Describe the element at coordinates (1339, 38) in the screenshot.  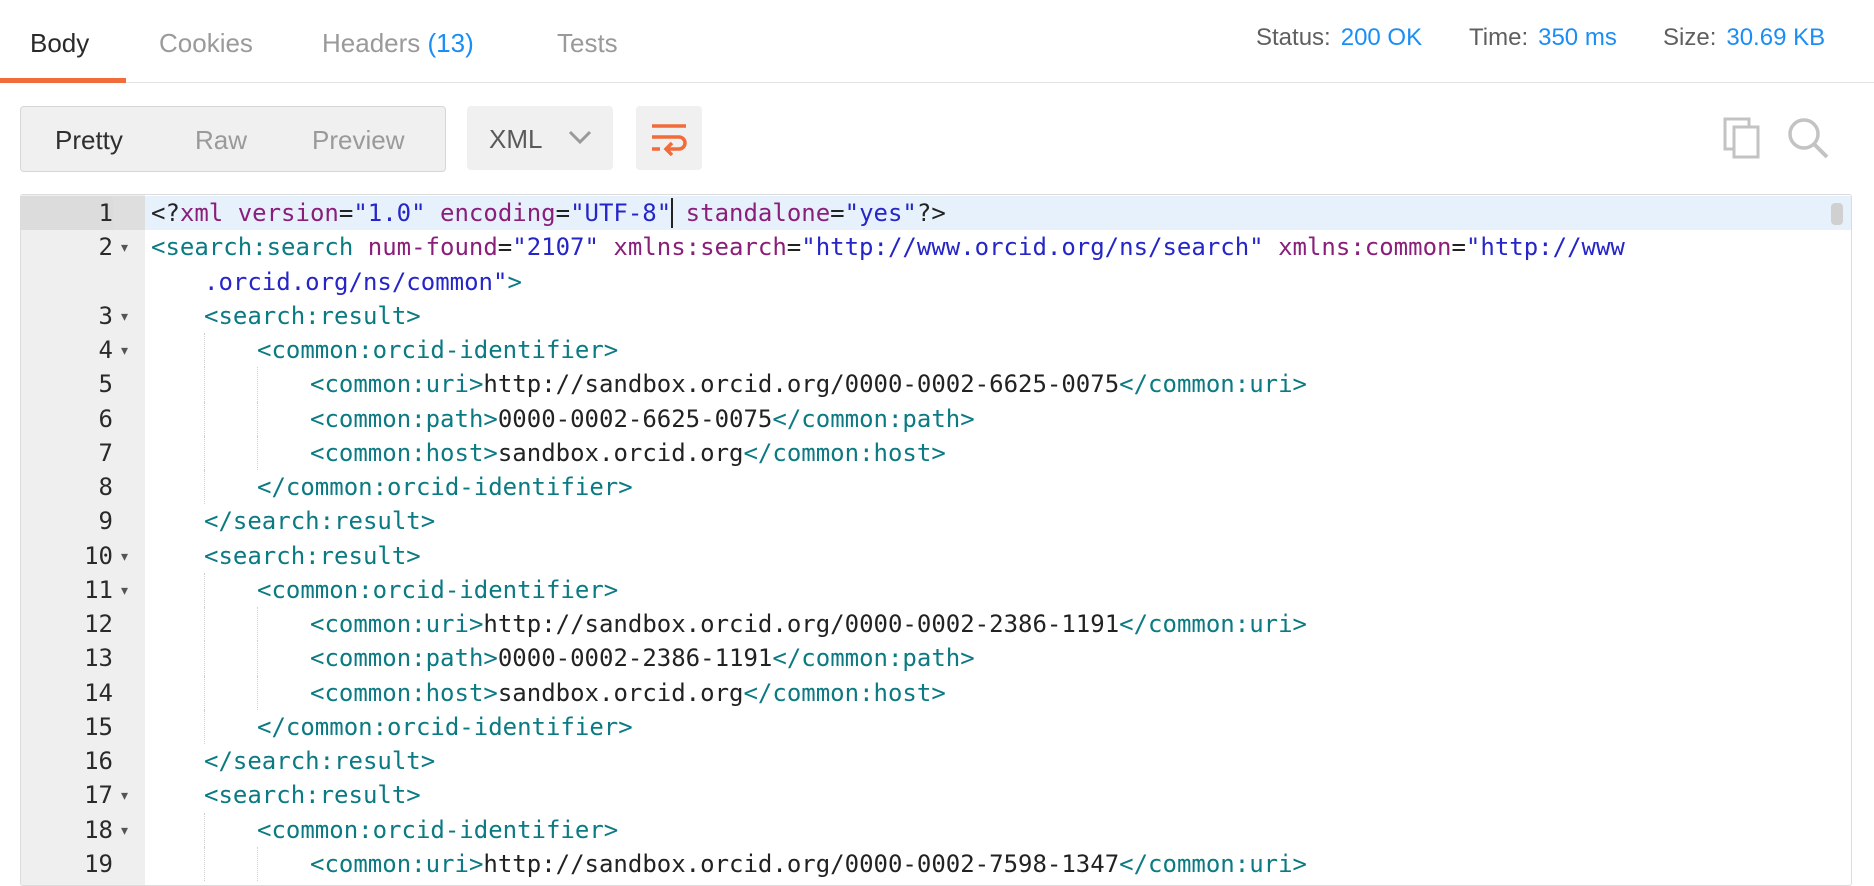
I see `status-readout: Status: 200 OK` at that location.